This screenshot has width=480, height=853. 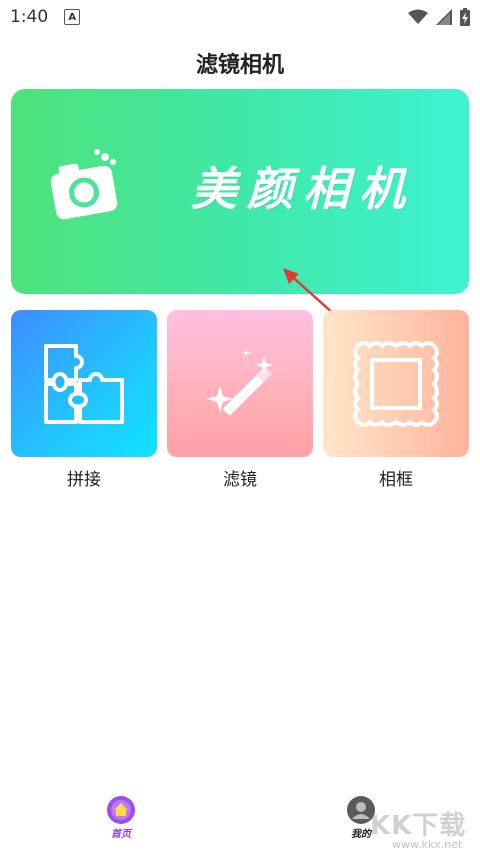 What do you see at coordinates (240, 17) in the screenshot?
I see `status-bar: 1:40 A` at bounding box center [240, 17].